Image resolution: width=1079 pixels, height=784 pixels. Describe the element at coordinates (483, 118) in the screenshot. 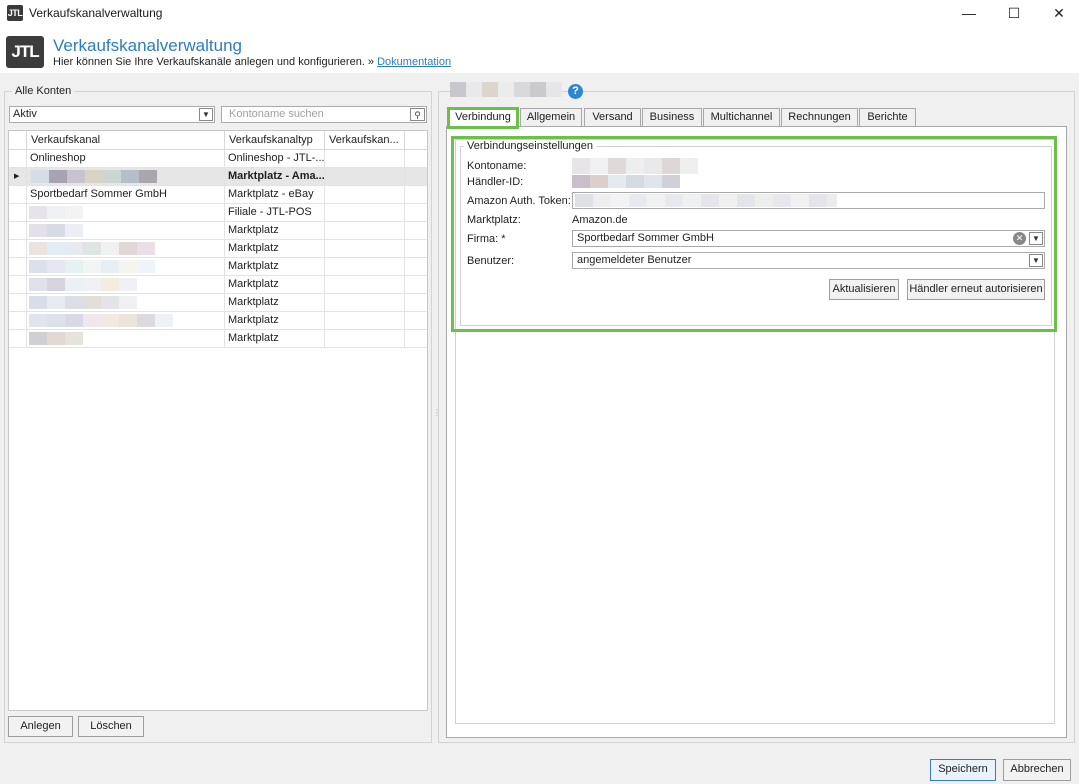

I see `highlight-tab-annotation` at that location.